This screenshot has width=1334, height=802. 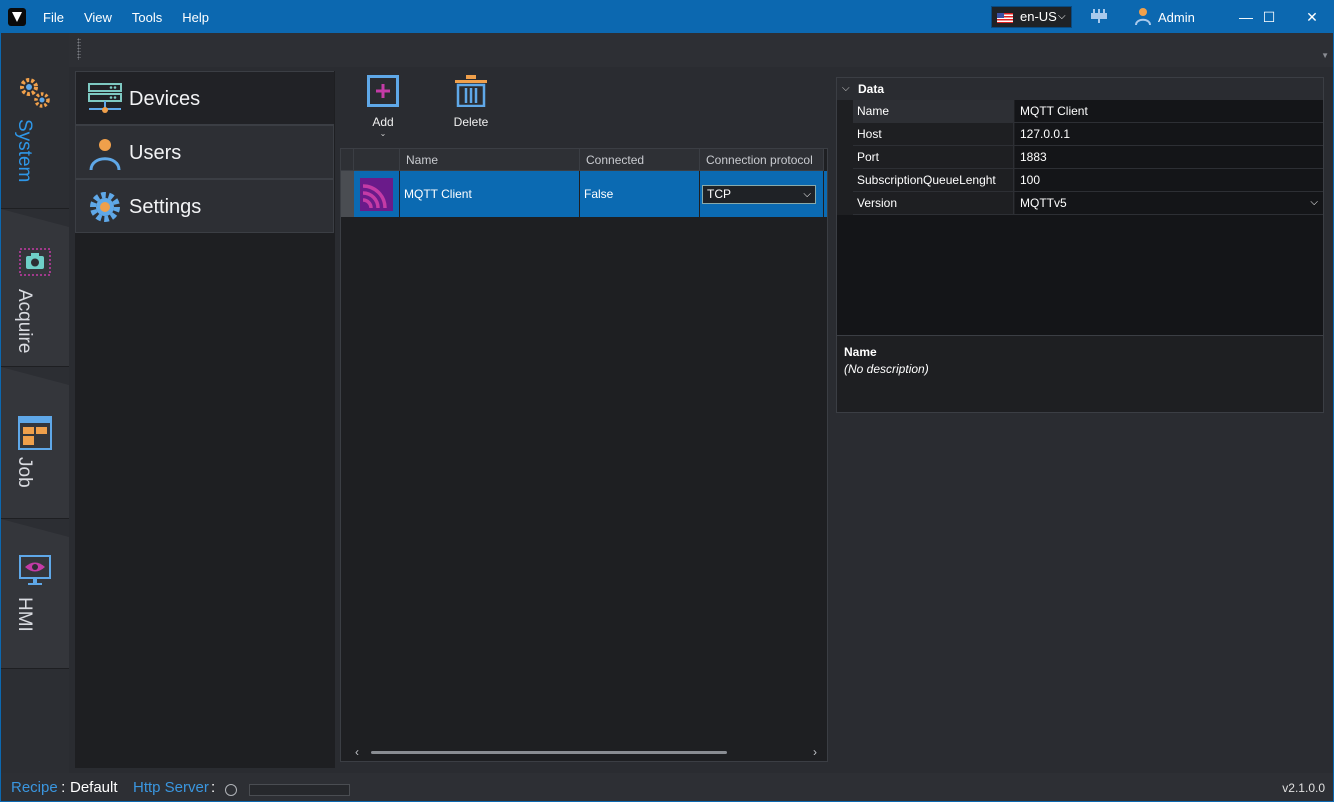 What do you see at coordinates (195, 17) in the screenshot?
I see `menu-help: Help` at bounding box center [195, 17].